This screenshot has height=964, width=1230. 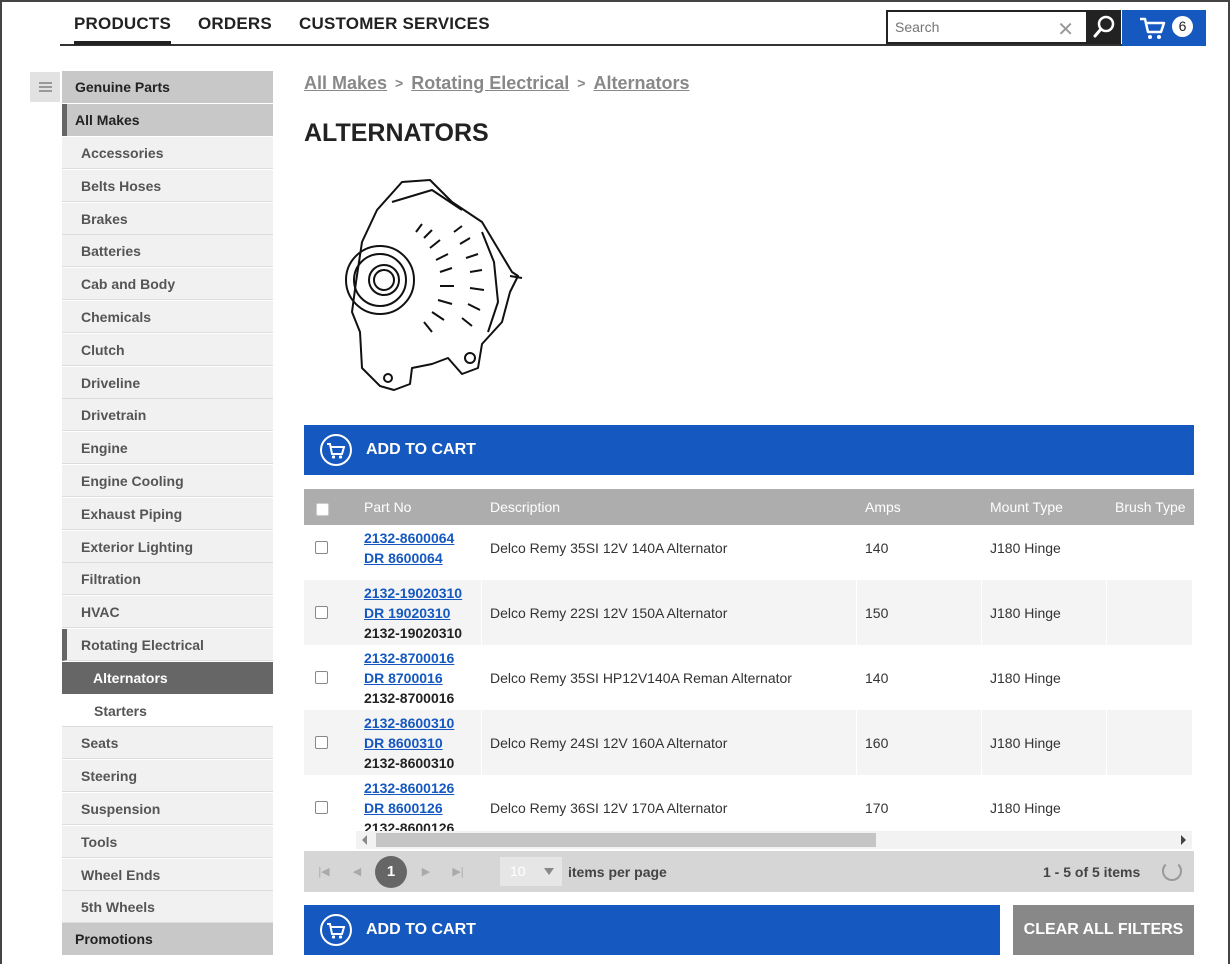 I want to click on alt-part-number-link: DR 8700016, so click(x=409, y=678).